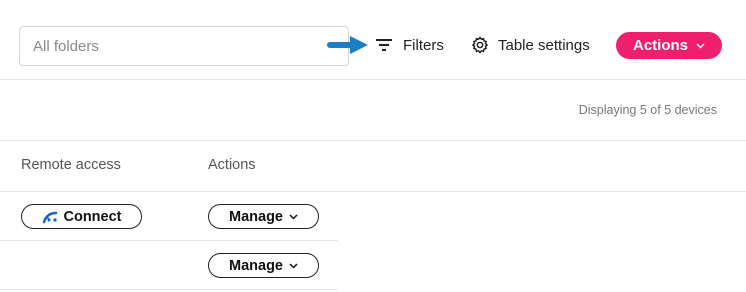 The image size is (746, 292). What do you see at coordinates (71, 165) in the screenshot?
I see `column-header-remote-access: Remote access` at bounding box center [71, 165].